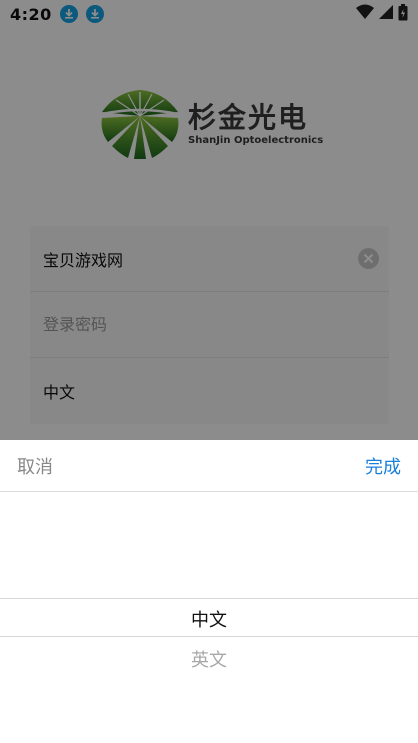 Image resolution: width=418 pixels, height=743 pixels. I want to click on picker-toolbar: 取消 完成, so click(209, 466).